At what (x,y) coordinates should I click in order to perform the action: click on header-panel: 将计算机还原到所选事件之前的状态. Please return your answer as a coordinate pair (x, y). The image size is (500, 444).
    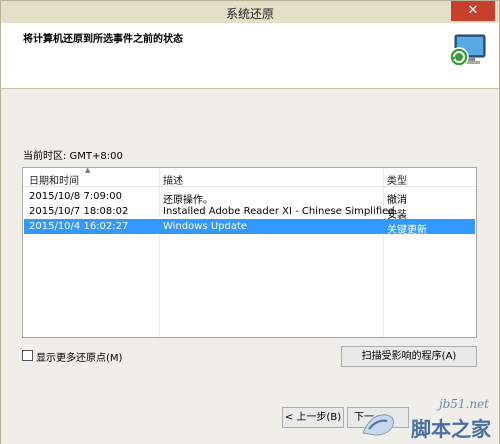
    Looking at the image, I should click on (250, 56).